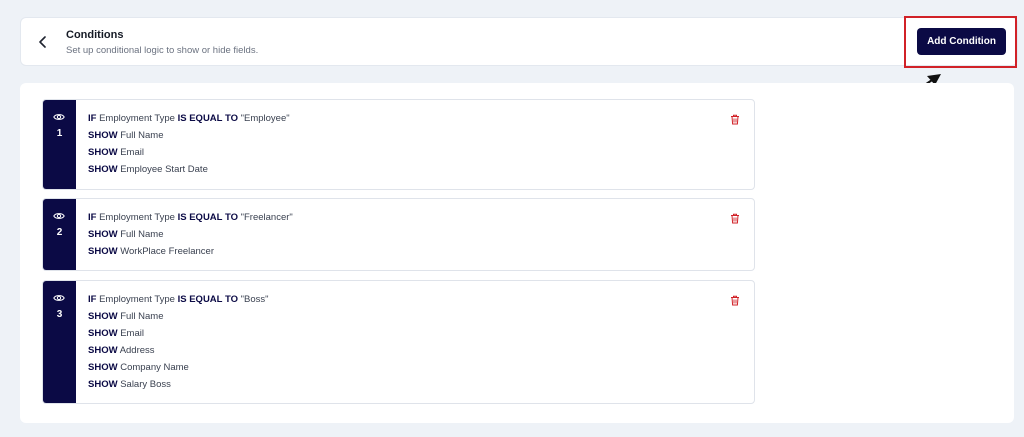 Image resolution: width=1024 pixels, height=437 pixels. I want to click on back-button, so click(43, 42).